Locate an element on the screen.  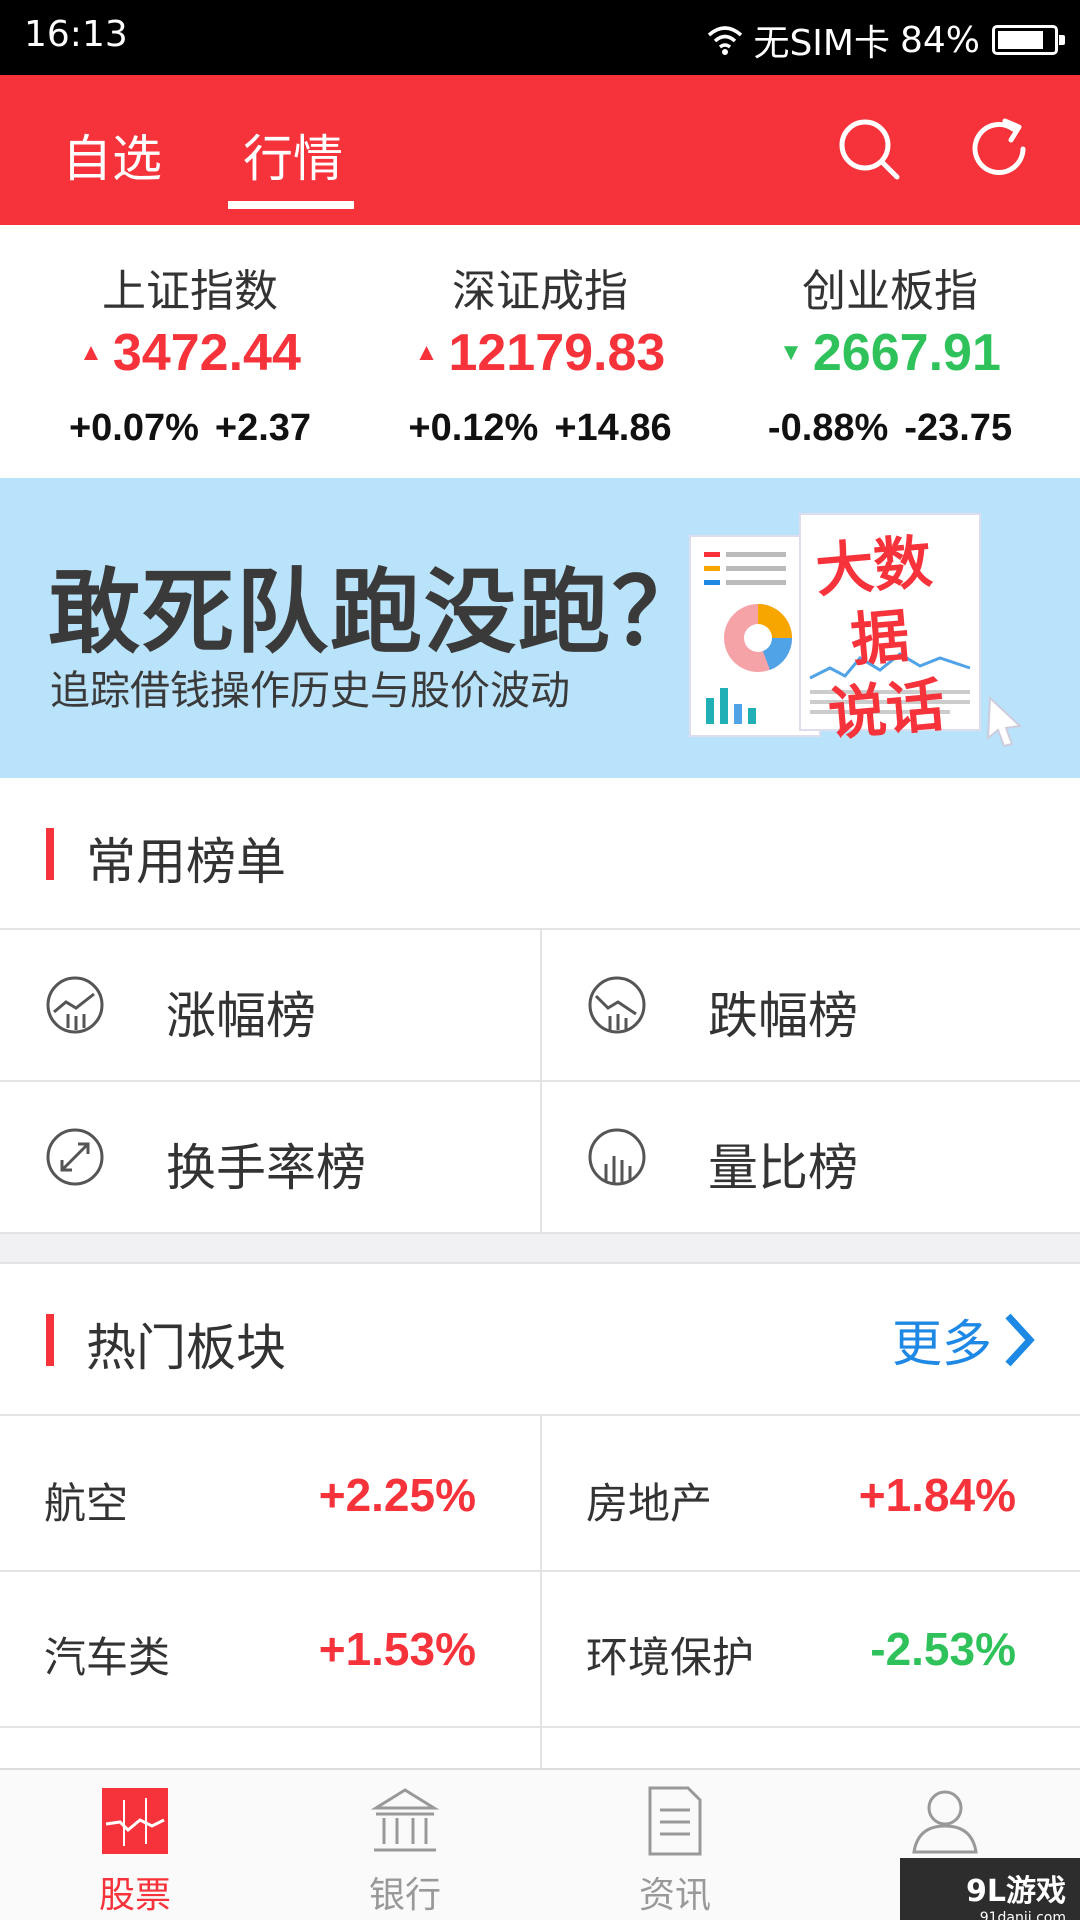
stock-icon is located at coordinates (135, 1821).